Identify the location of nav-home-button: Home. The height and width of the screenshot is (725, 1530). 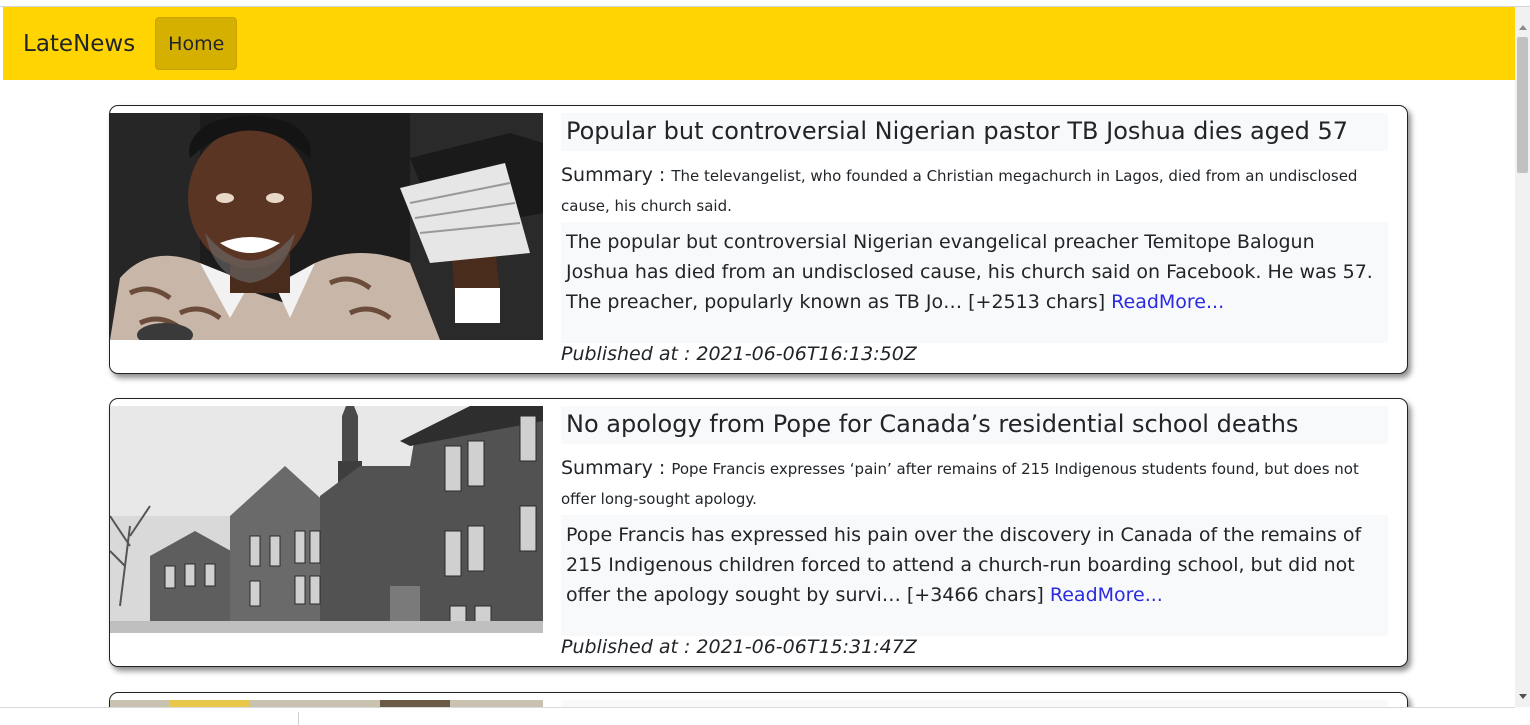
(196, 43).